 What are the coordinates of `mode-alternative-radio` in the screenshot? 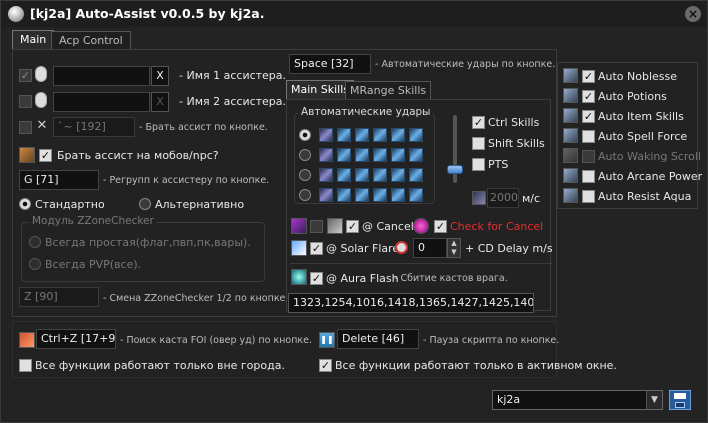 It's located at (145, 204).